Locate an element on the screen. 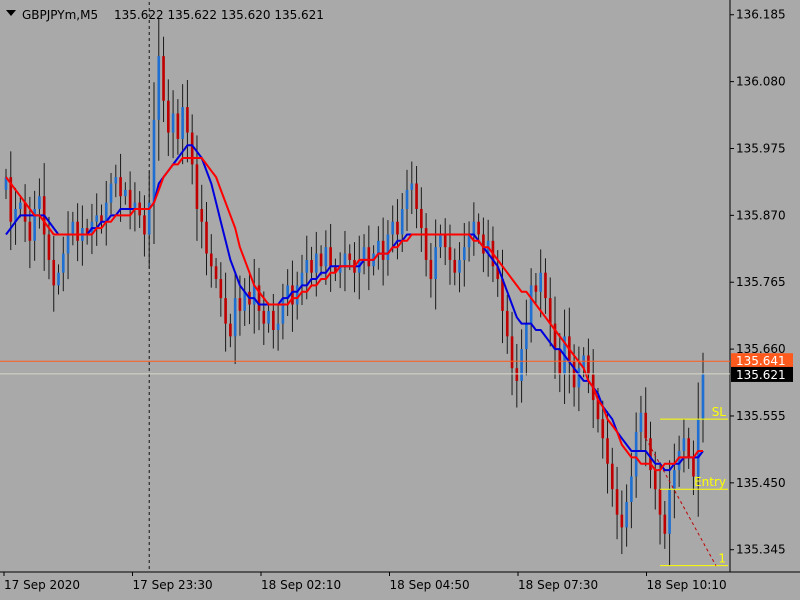 This screenshot has width=800, height=600. time-tick-label: 17 Sep 23:30 is located at coordinates (173, 585).